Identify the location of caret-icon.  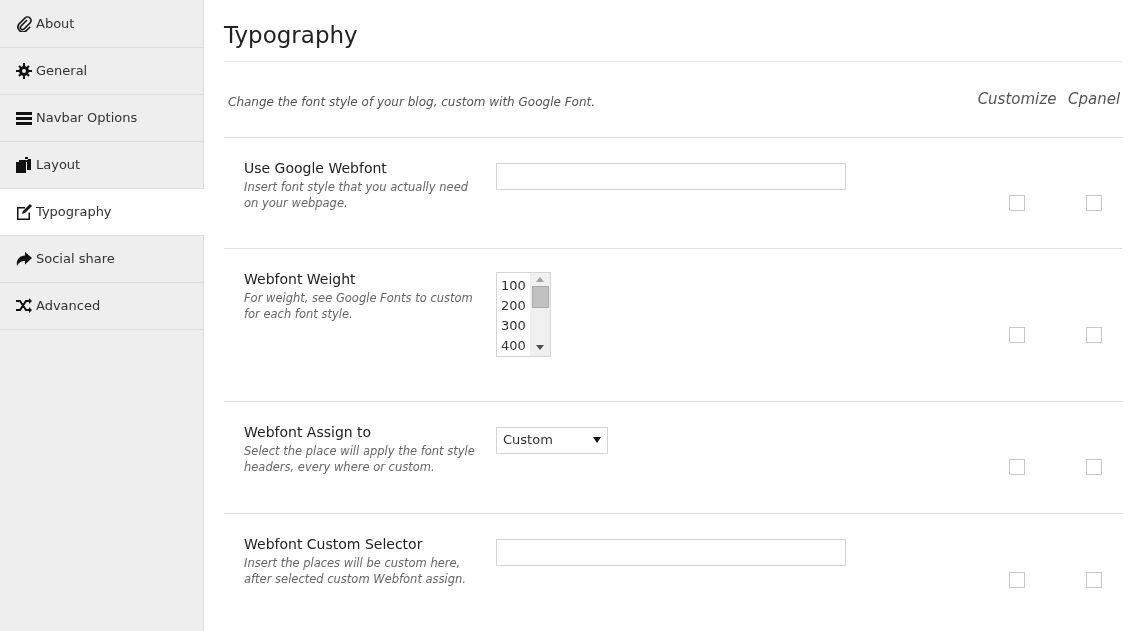
(597, 440).